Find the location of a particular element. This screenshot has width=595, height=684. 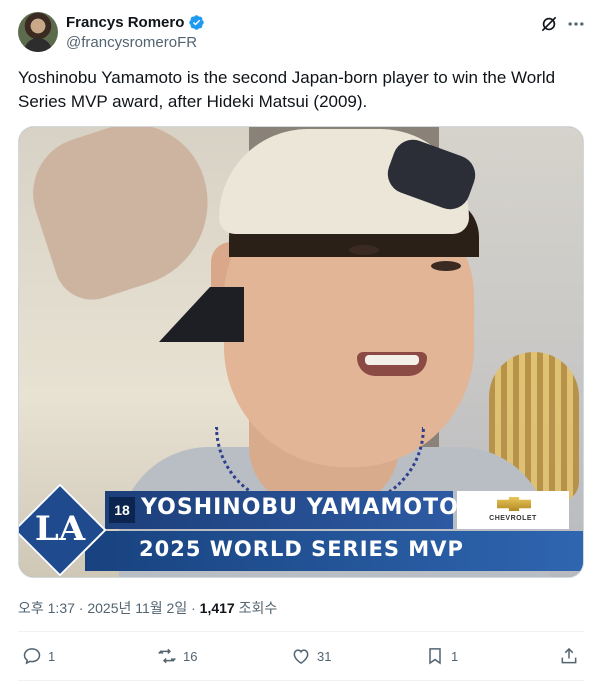

name-row: Francys Romero is located at coordinates (135, 22).